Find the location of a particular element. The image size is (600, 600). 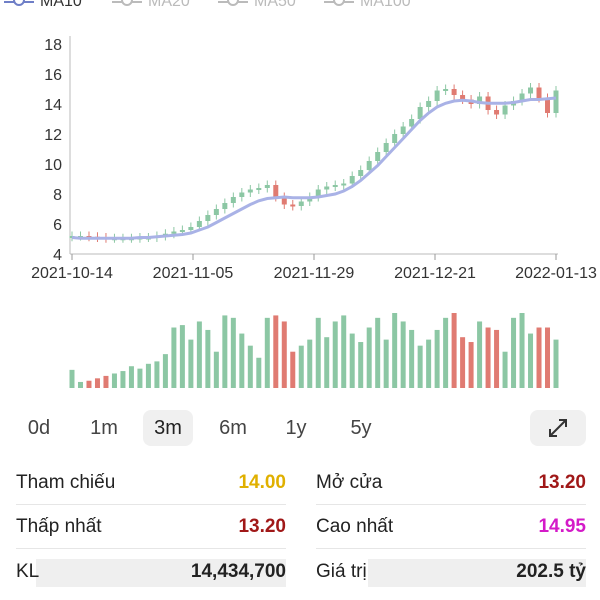

range-1m-button: 1m is located at coordinates (104, 428).